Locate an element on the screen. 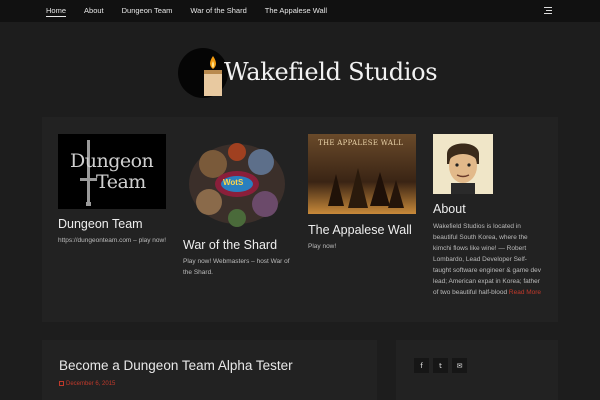 Image resolution: width=600 pixels, height=400 pixels. list-icon is located at coordinates (548, 11).